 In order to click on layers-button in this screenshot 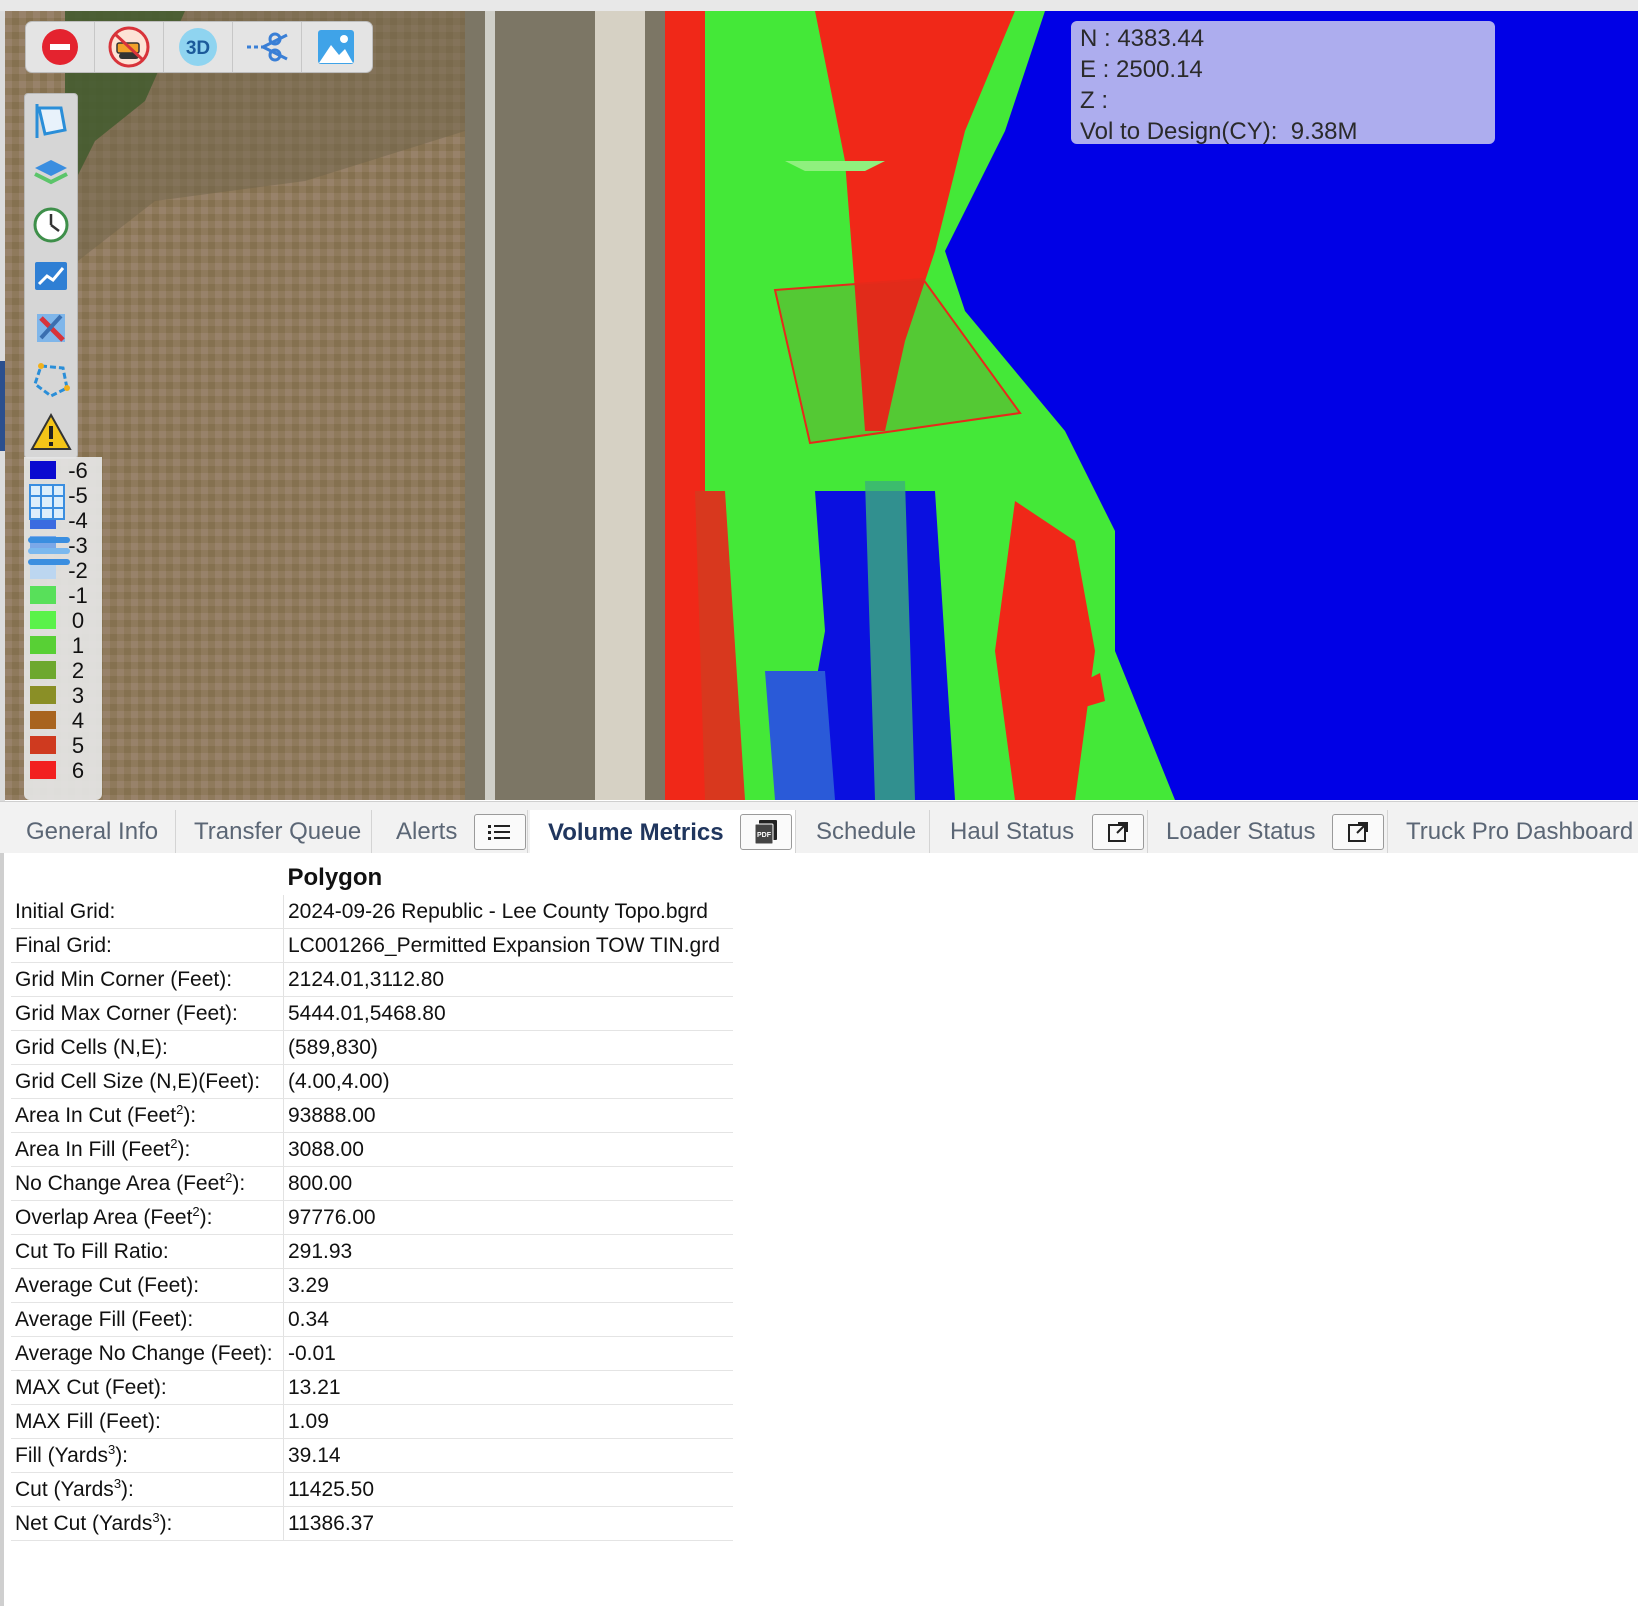, I will do `click(51, 172)`.